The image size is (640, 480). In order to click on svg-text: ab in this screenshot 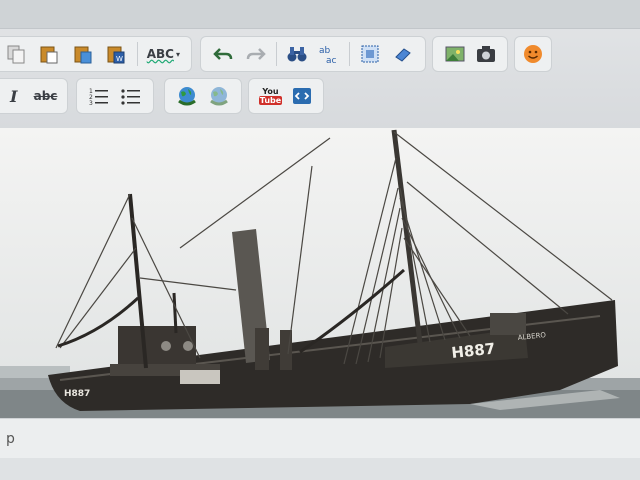, I will do `click(325, 51)`.